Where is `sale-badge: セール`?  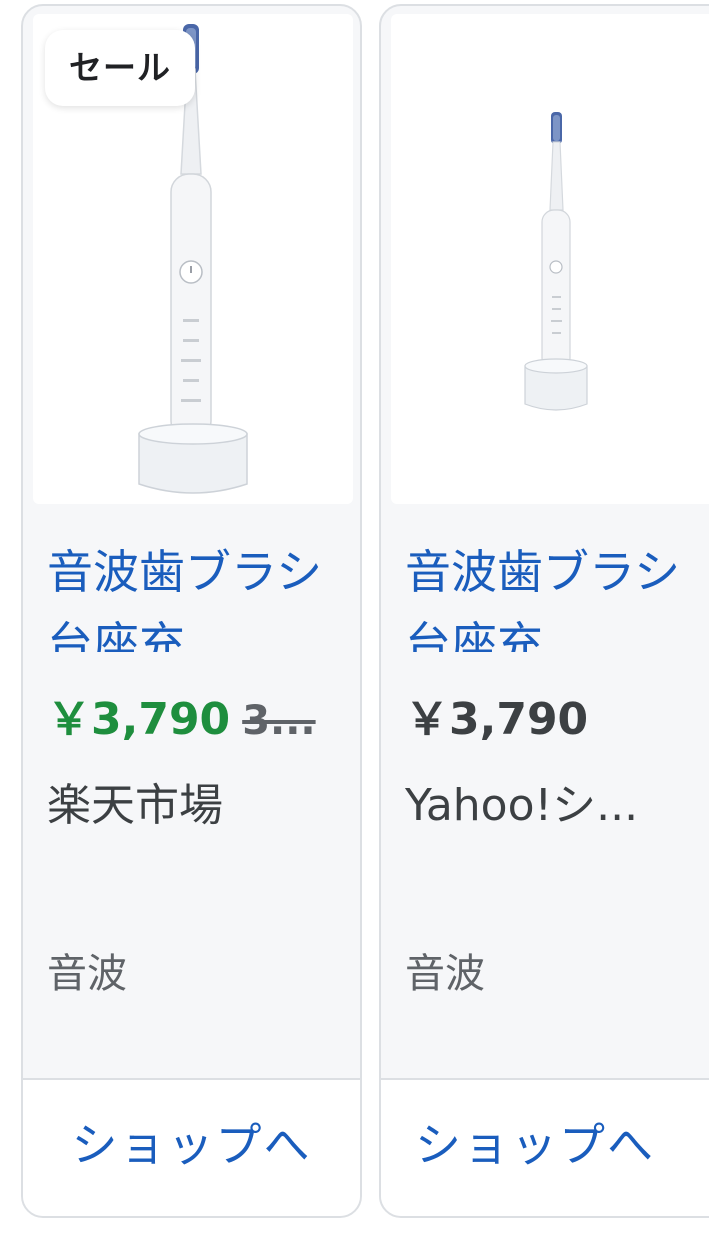
sale-badge: セール is located at coordinates (120, 68).